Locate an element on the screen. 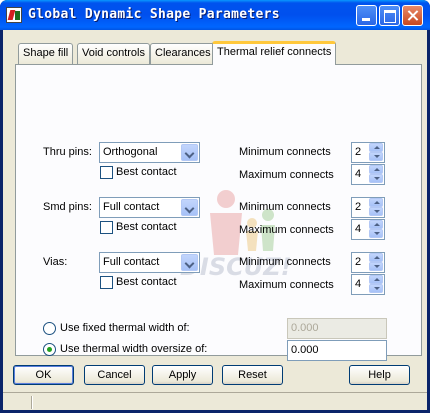  vias-select: Full contact is located at coordinates (149, 262).